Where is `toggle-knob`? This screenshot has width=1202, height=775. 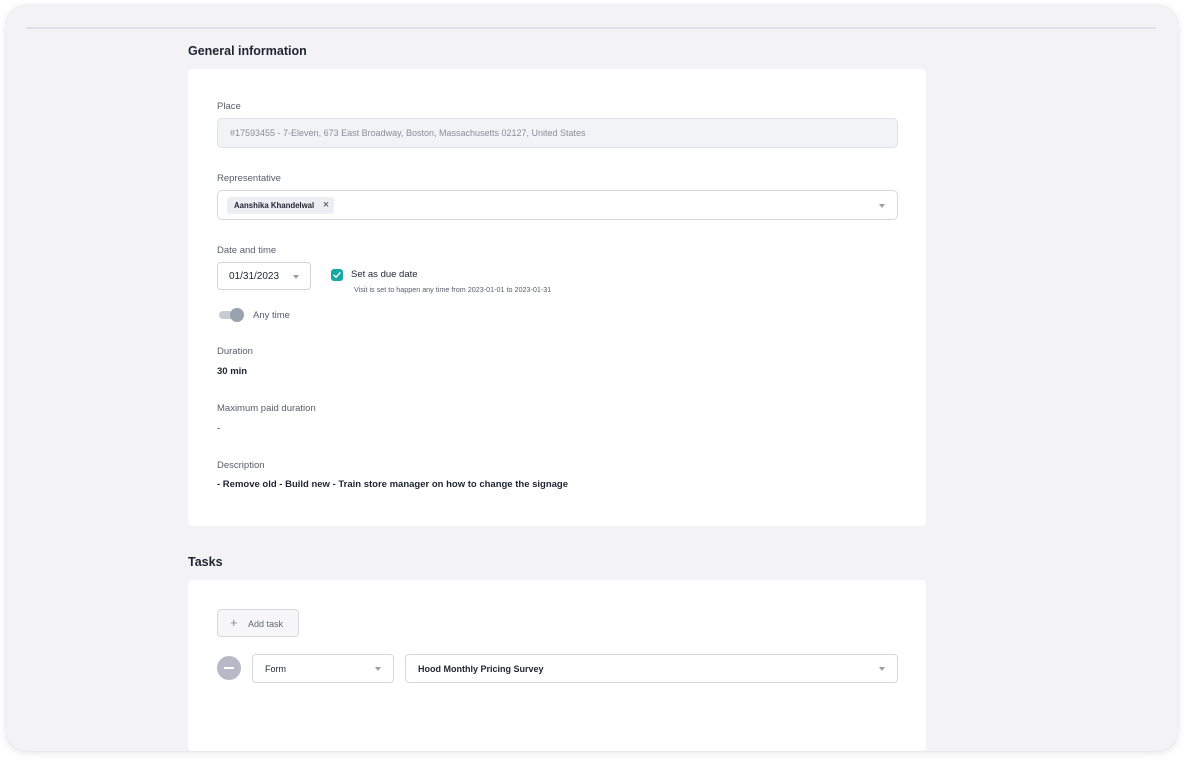
toggle-knob is located at coordinates (237, 315).